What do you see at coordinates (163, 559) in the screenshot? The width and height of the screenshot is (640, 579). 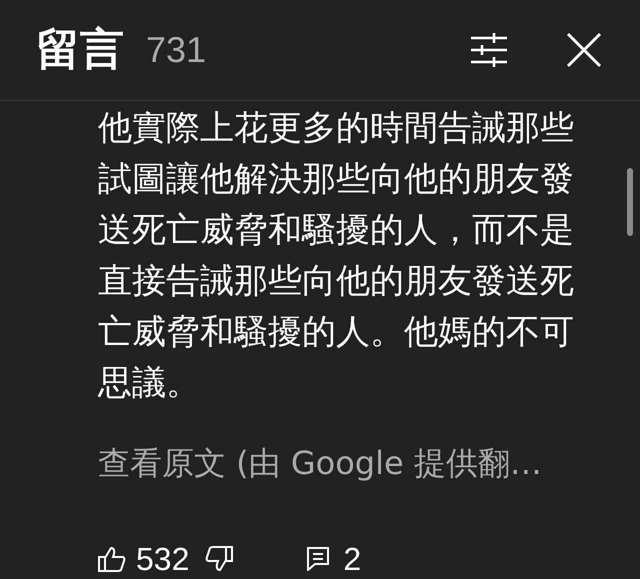 I see `like-count: 532` at bounding box center [163, 559].